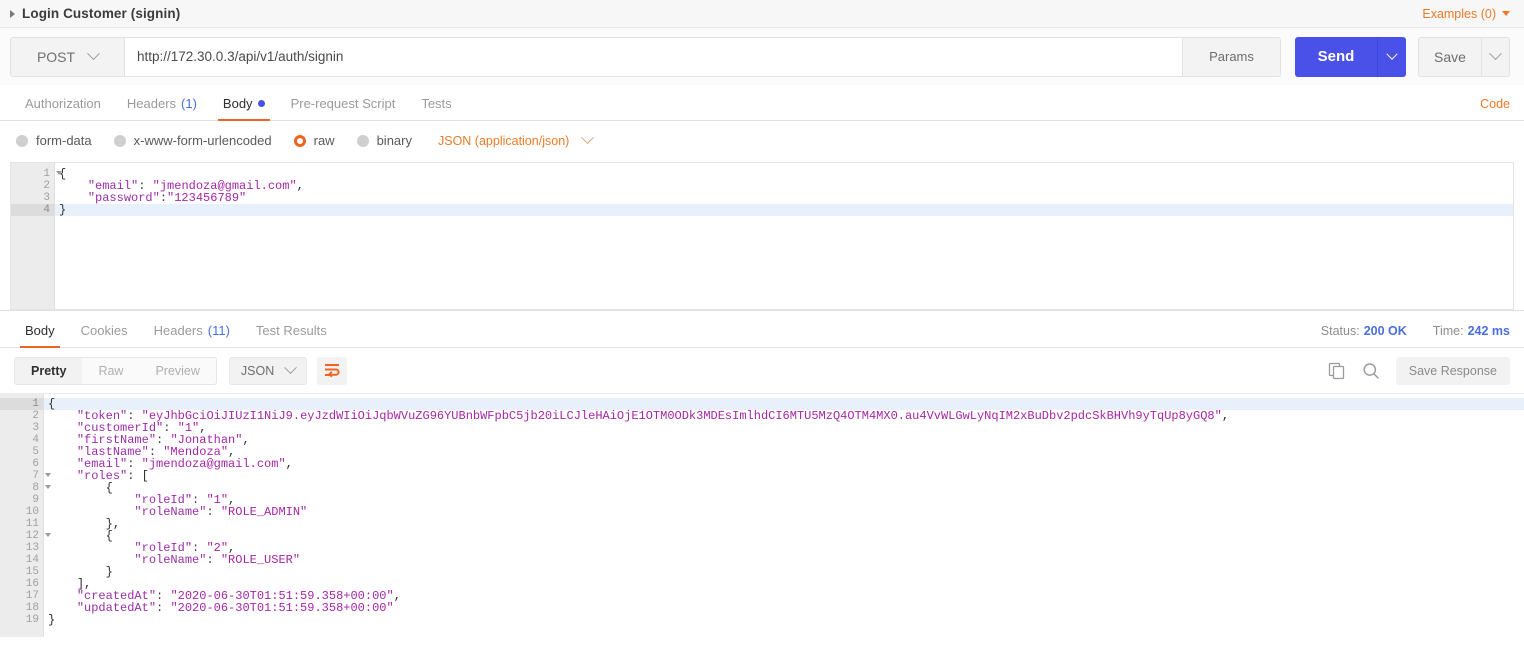  I want to click on params-button: Params, so click(1231, 56).